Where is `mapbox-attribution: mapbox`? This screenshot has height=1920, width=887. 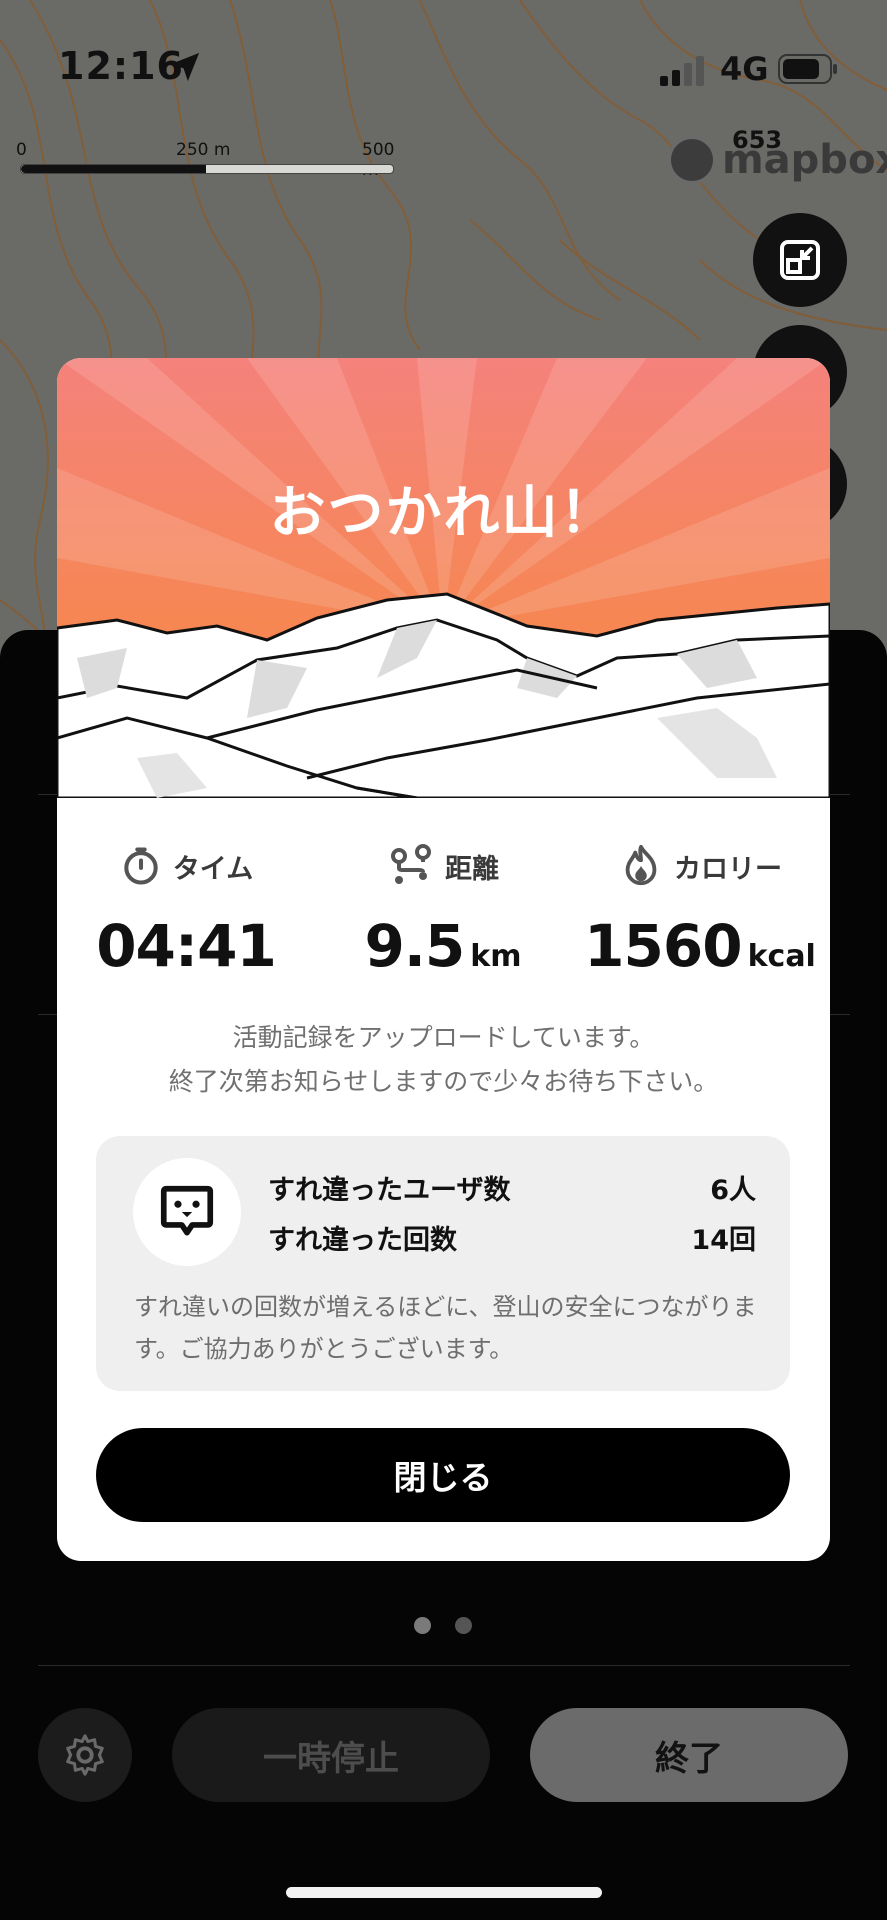
mapbox-attribution: mapbox is located at coordinates (777, 160).